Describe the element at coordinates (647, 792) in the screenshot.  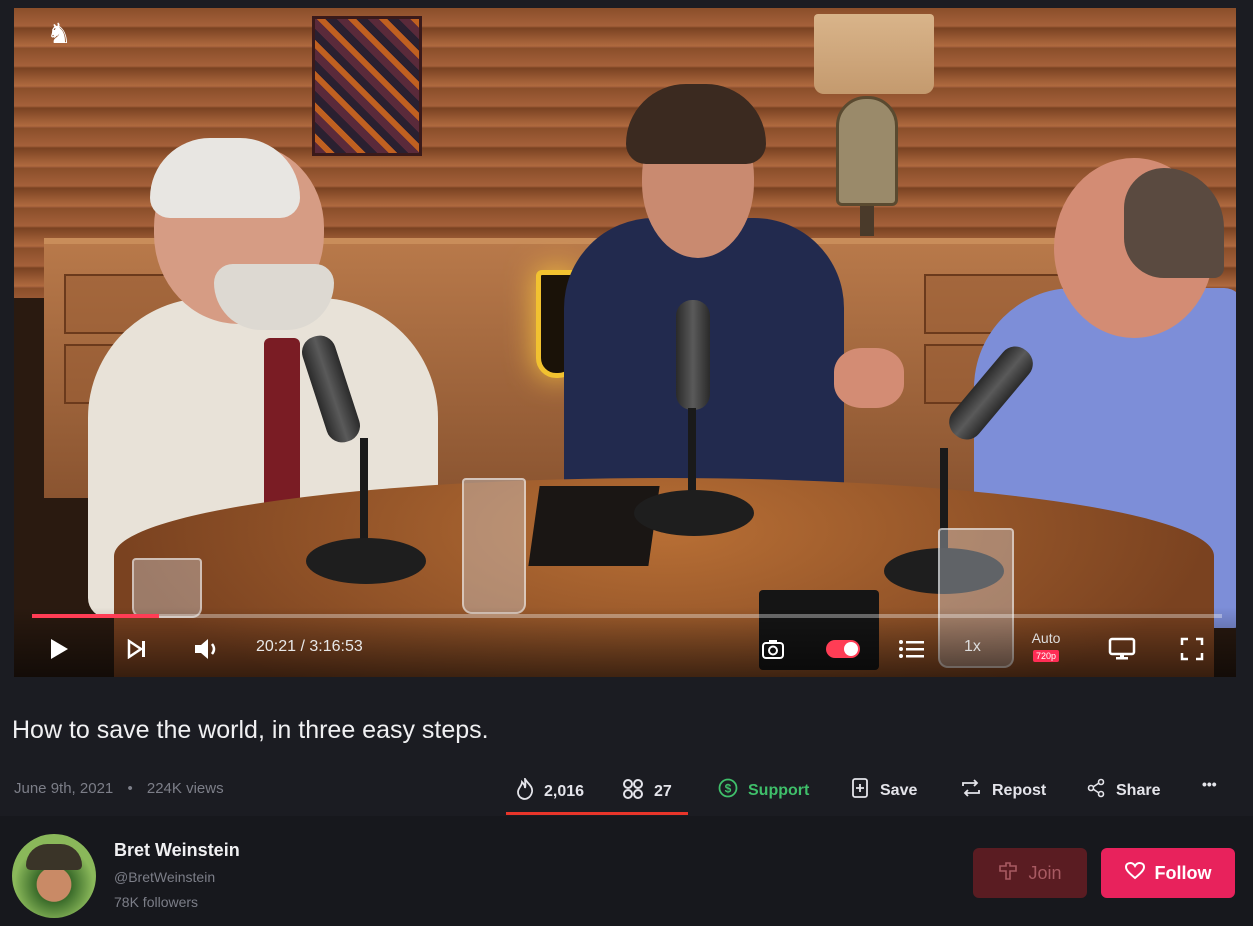
I see `comments-button: 27` at that location.